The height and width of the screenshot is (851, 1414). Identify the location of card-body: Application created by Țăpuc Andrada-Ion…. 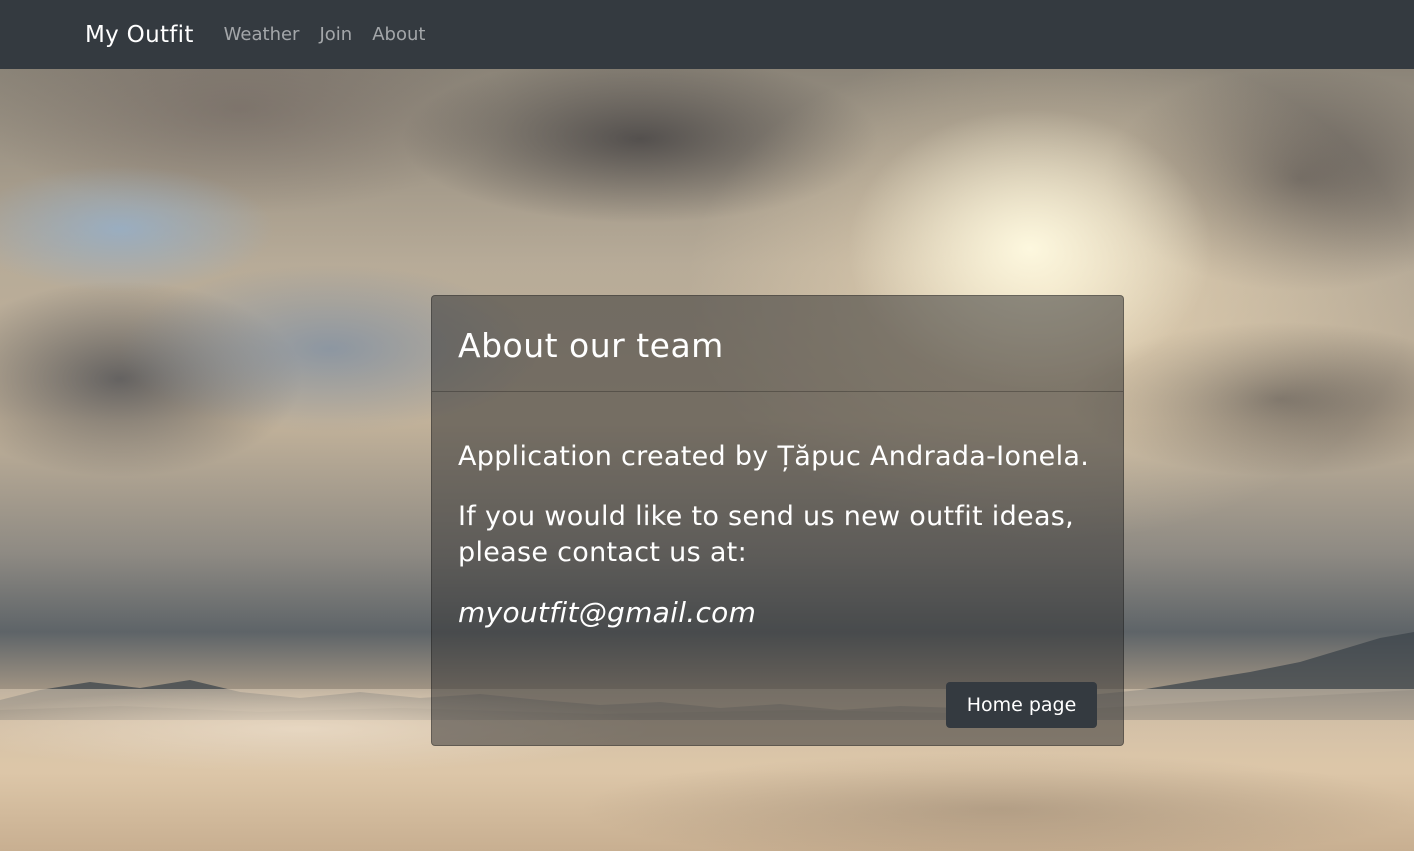
(777, 511).